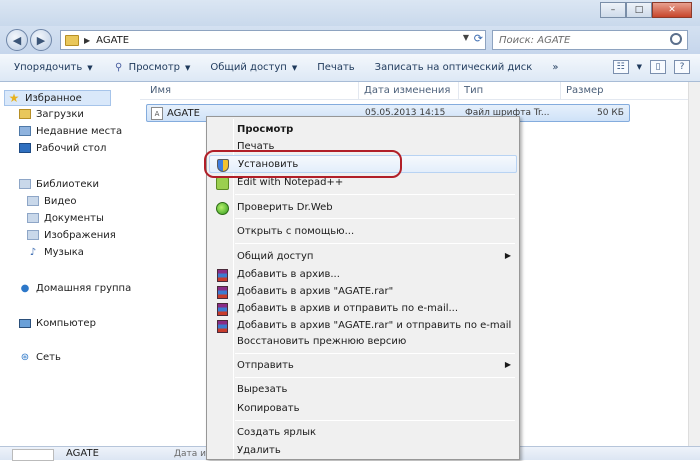 The image size is (700, 461). I want to click on minimize-button: –, so click(613, 10).